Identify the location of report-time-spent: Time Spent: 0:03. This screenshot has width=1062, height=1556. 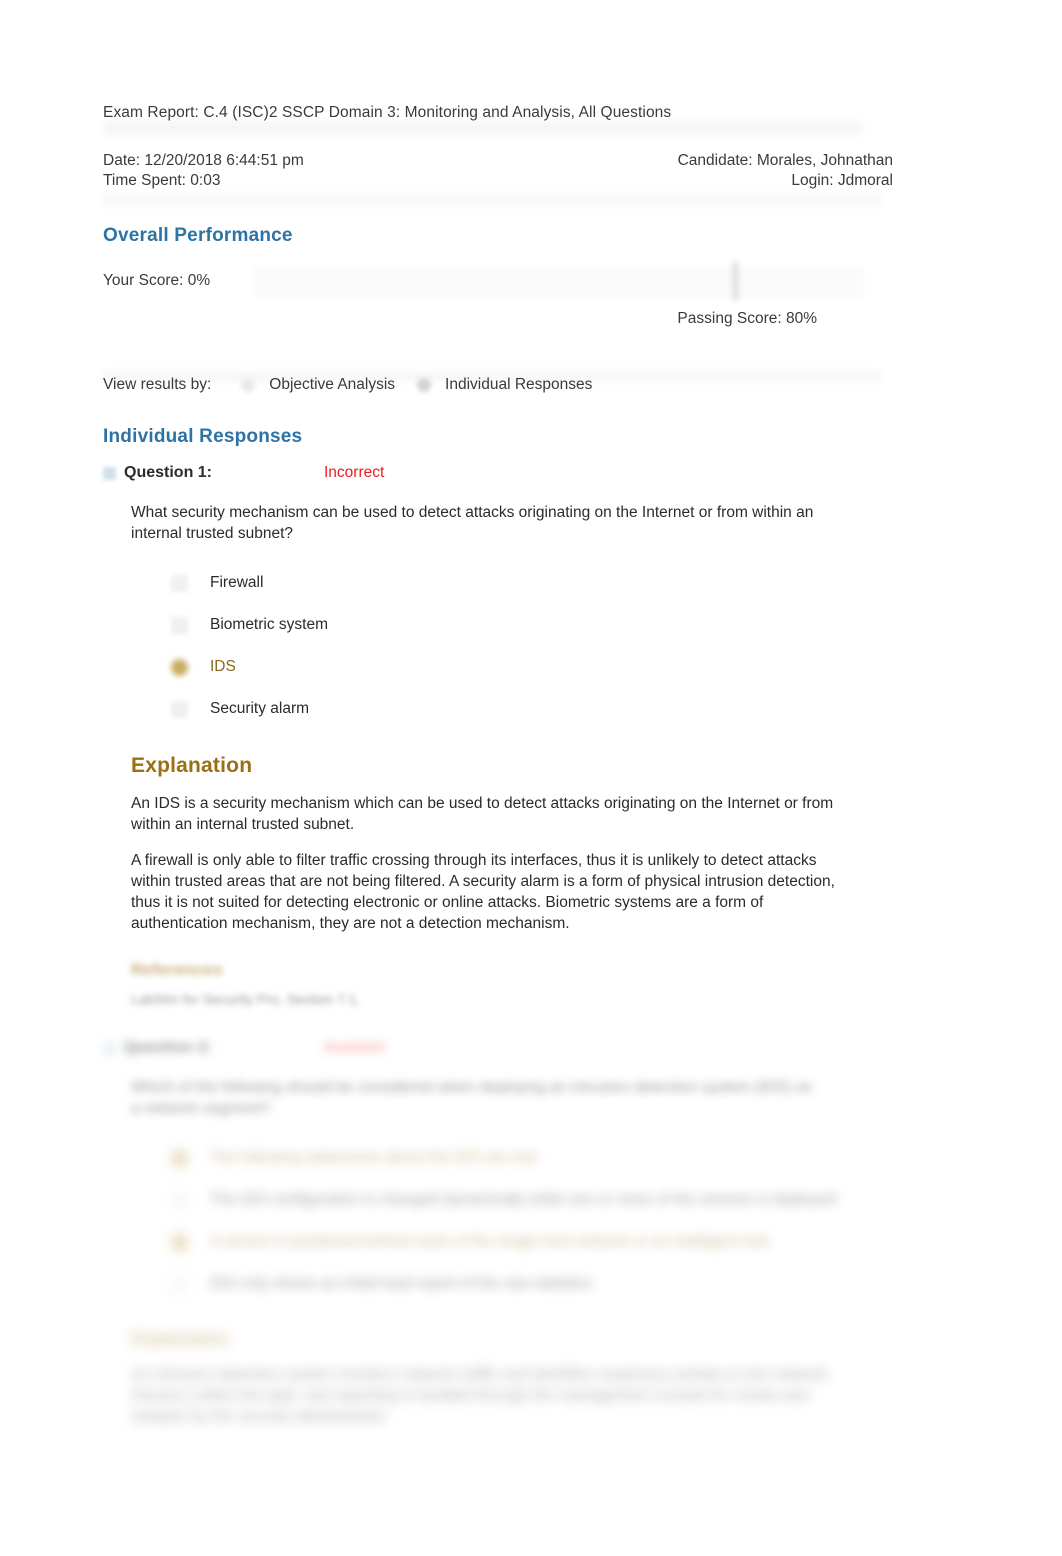
(162, 181).